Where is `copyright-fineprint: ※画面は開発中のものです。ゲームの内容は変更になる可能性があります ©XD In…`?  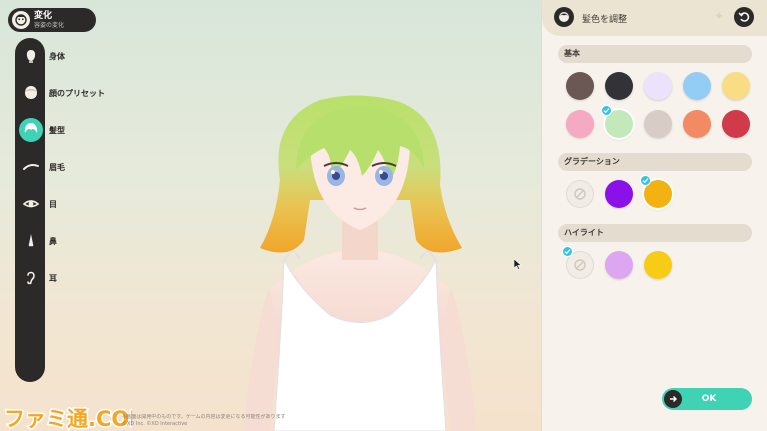
copyright-fineprint: ※画面は開発中のものです。ゲームの内容は変更になる可能性があります ©XD In… is located at coordinates (227, 421).